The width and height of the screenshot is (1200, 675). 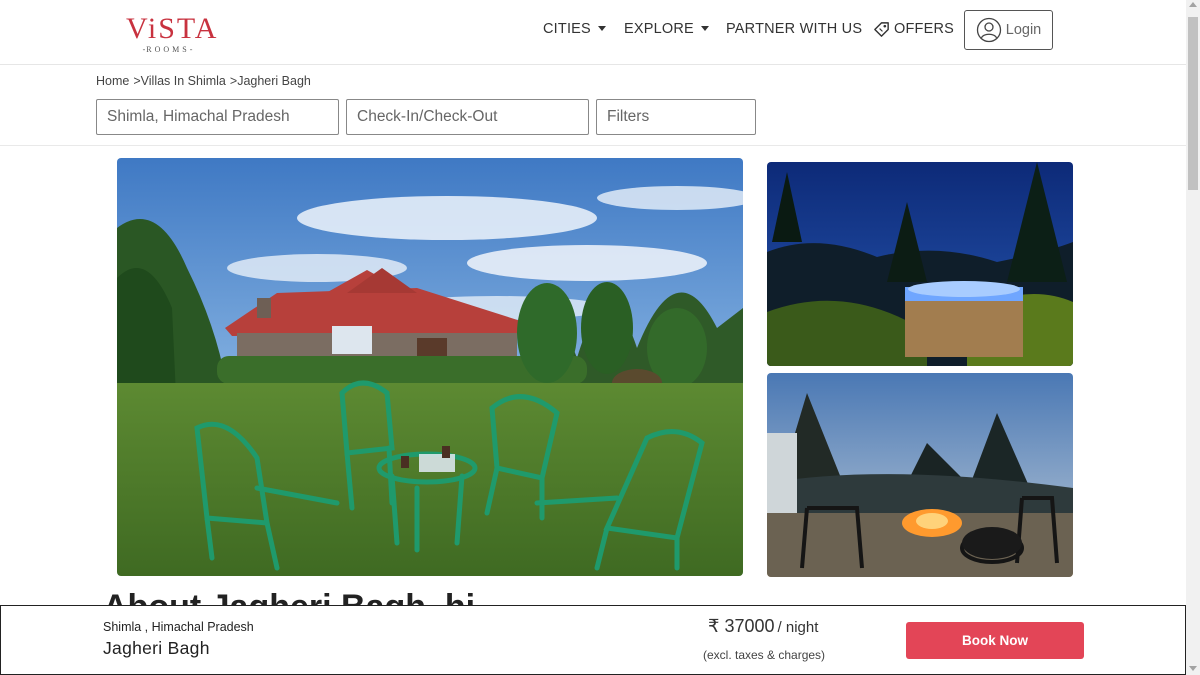 I want to click on login-label: Login, so click(x=1023, y=30).